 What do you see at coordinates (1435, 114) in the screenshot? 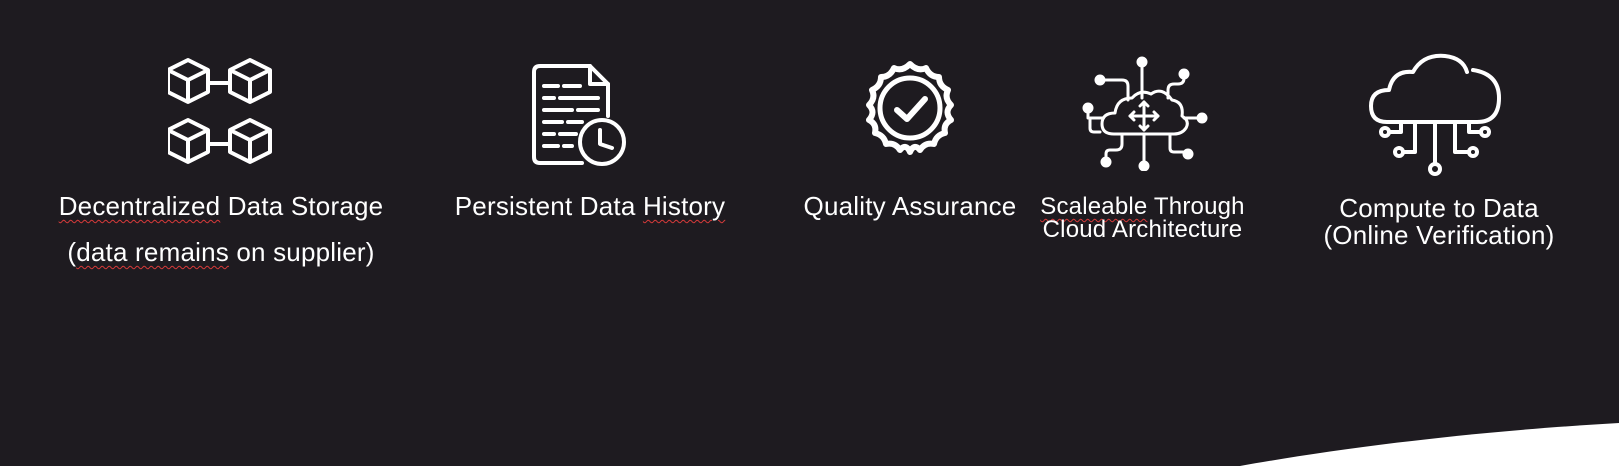
I see `cloud-compute-icon` at bounding box center [1435, 114].